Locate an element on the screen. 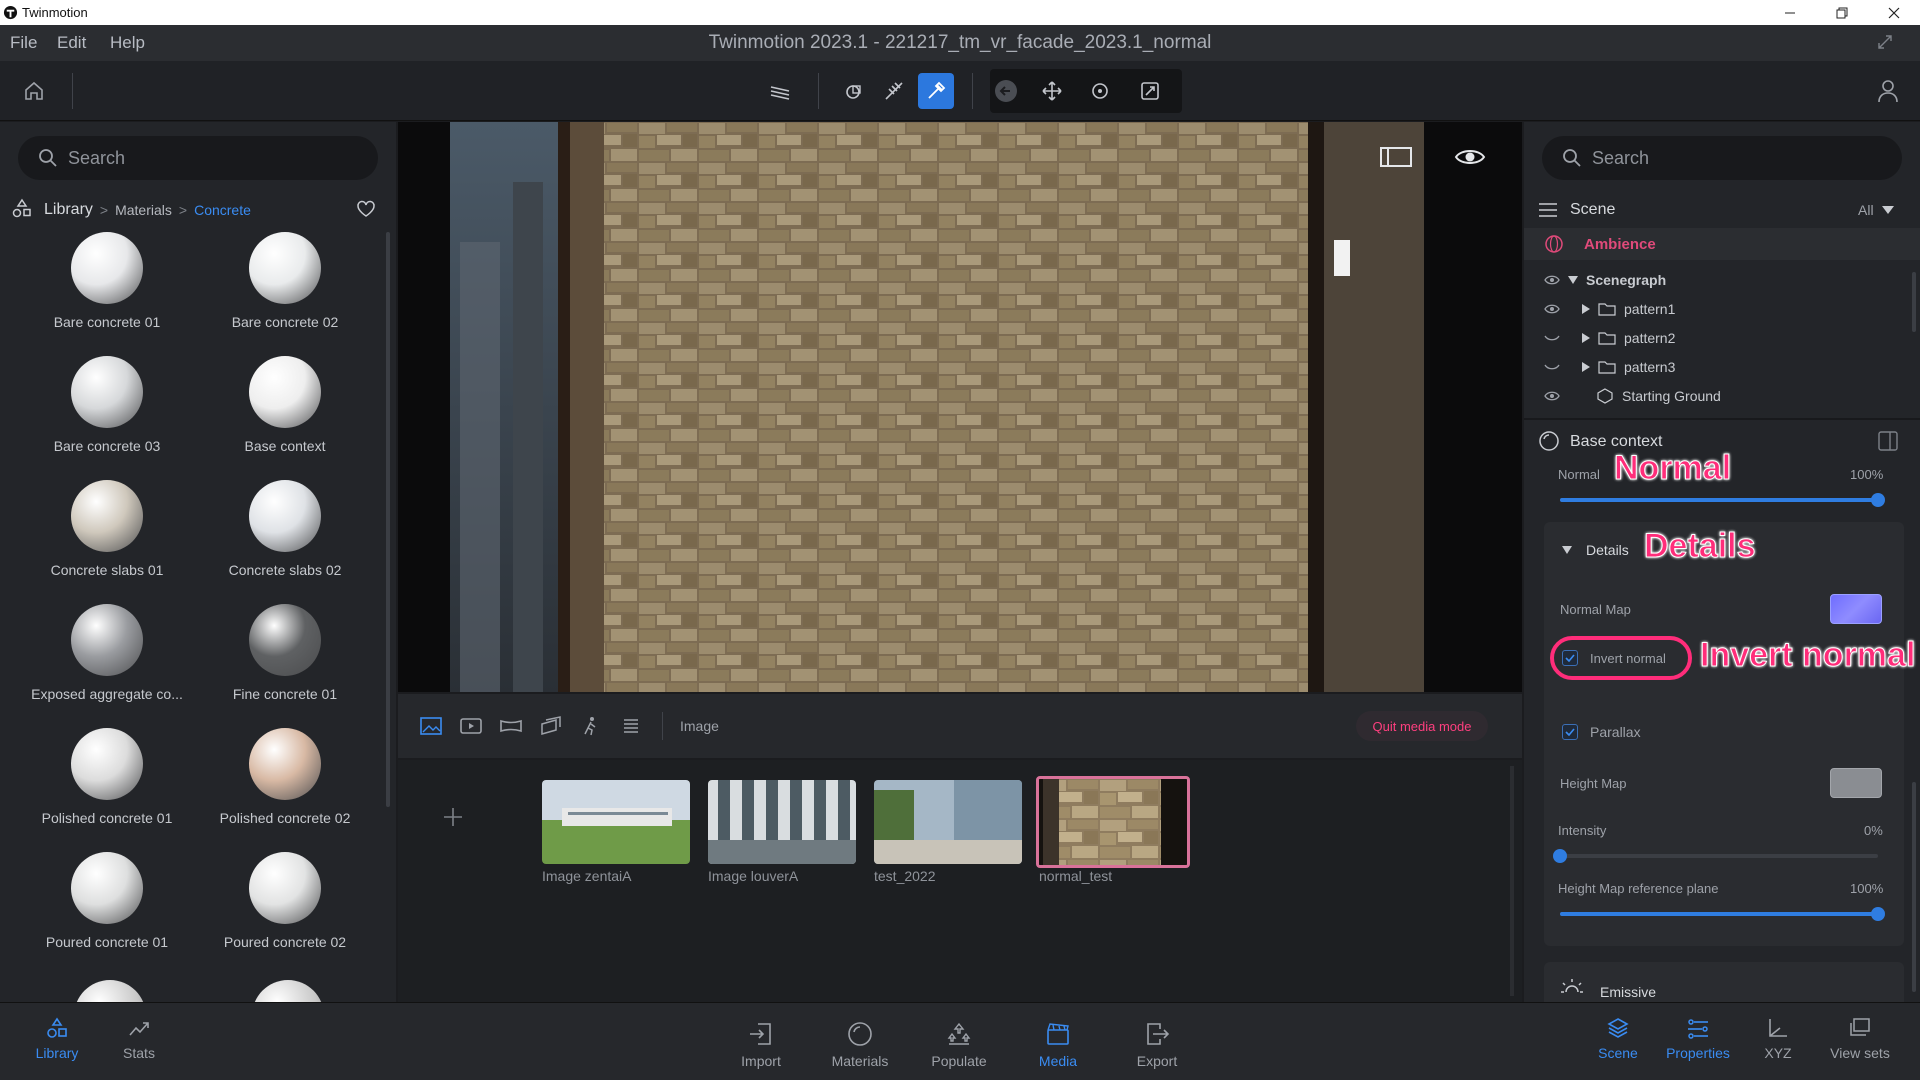 The width and height of the screenshot is (1920, 1080). favorite-heart-icon is located at coordinates (366, 209).